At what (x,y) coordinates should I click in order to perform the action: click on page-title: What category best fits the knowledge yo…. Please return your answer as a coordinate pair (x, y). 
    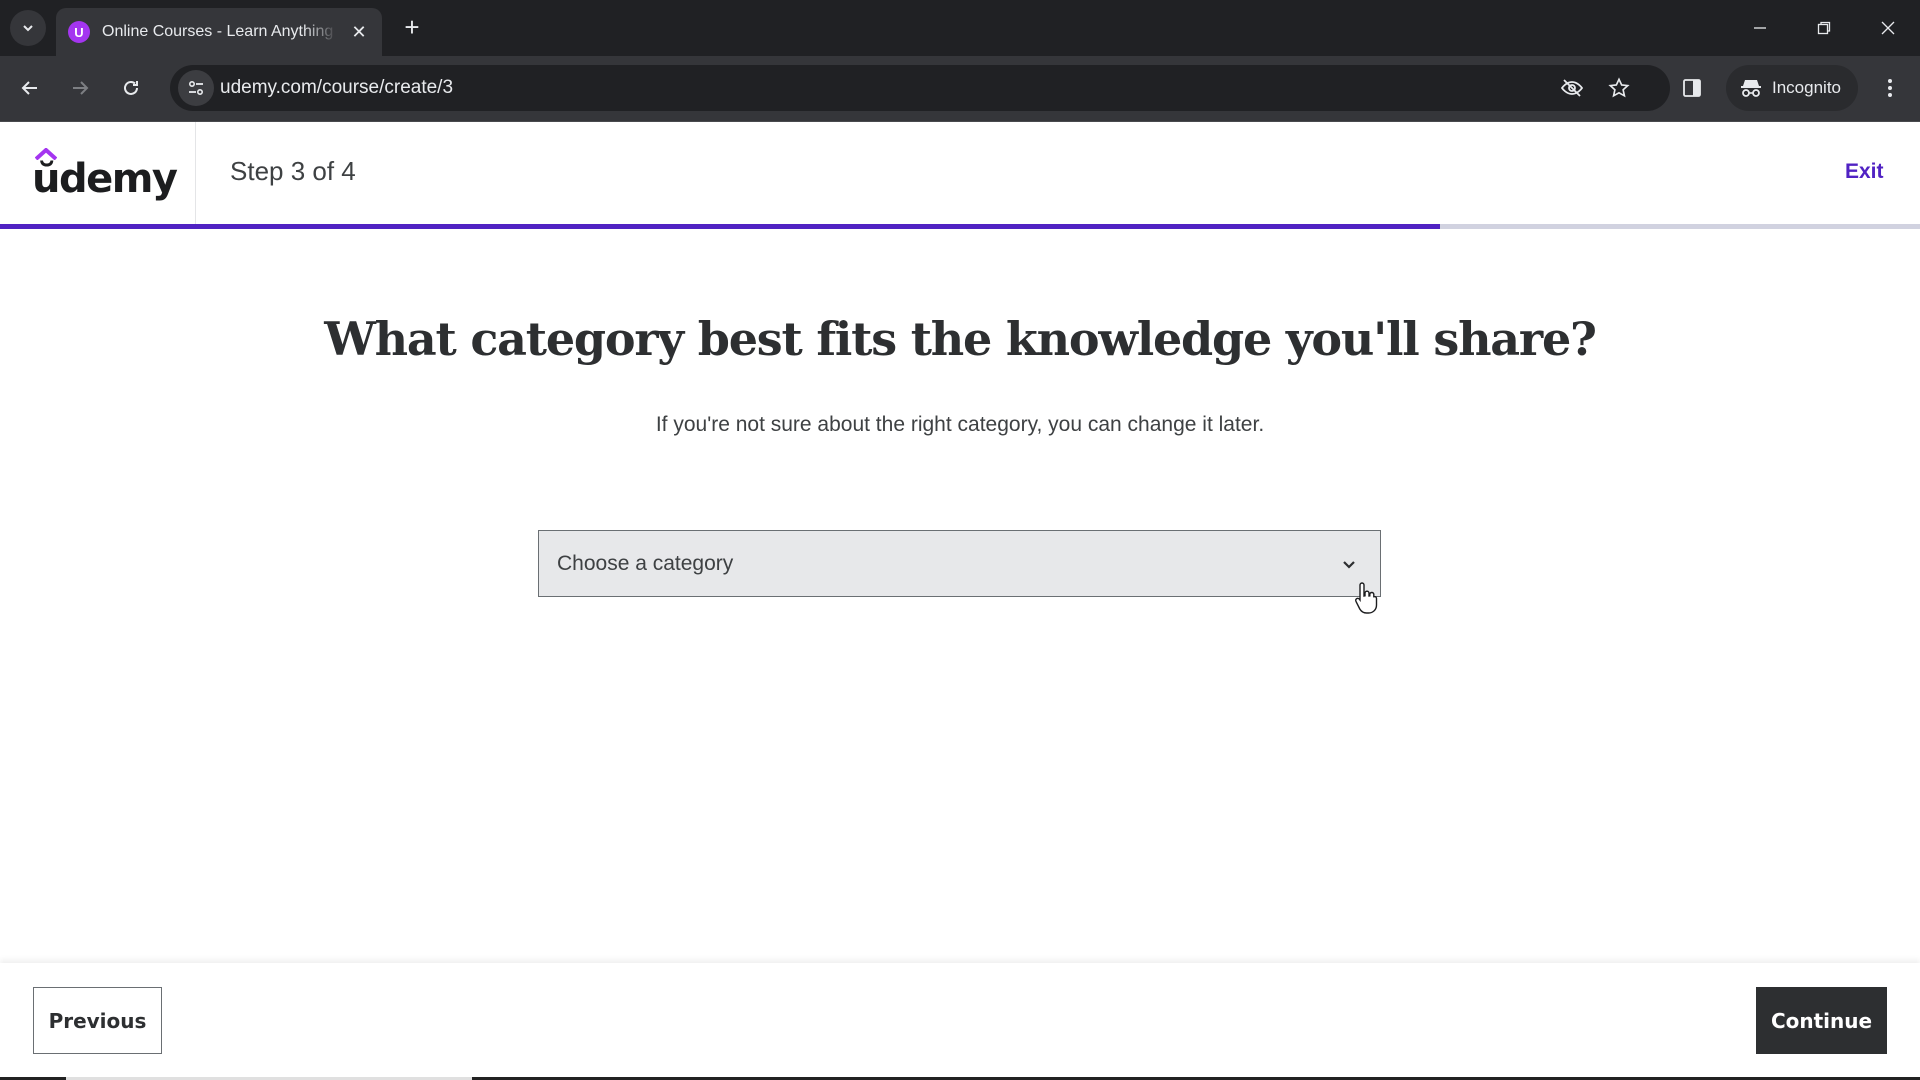
    Looking at the image, I should click on (960, 339).